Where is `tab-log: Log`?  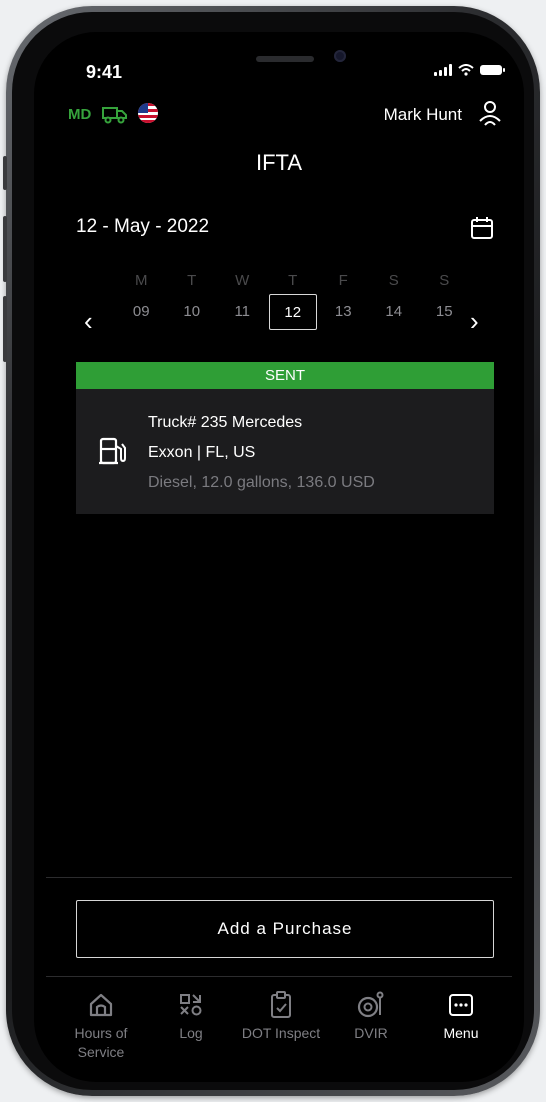 tab-log: Log is located at coordinates (191, 1025).